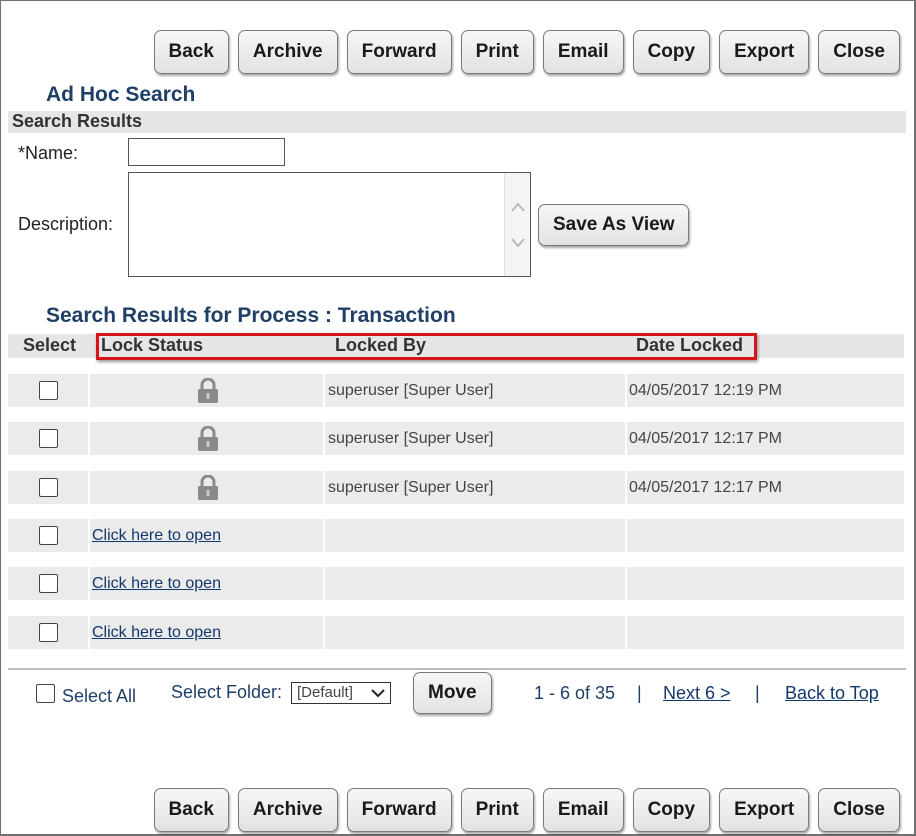  Describe the element at coordinates (206, 152) in the screenshot. I see `name-field` at that location.